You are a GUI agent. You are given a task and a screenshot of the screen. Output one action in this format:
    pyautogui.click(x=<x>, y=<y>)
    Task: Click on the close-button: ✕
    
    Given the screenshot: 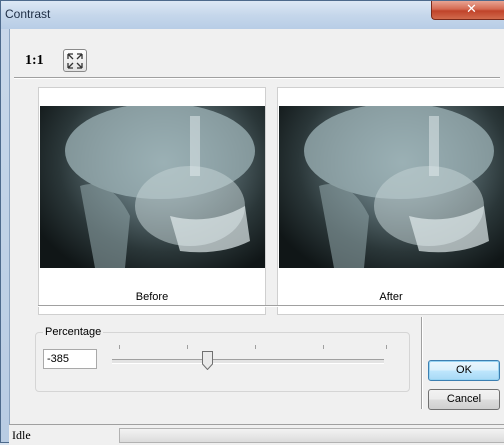 What is the action you would take?
    pyautogui.click(x=467, y=10)
    